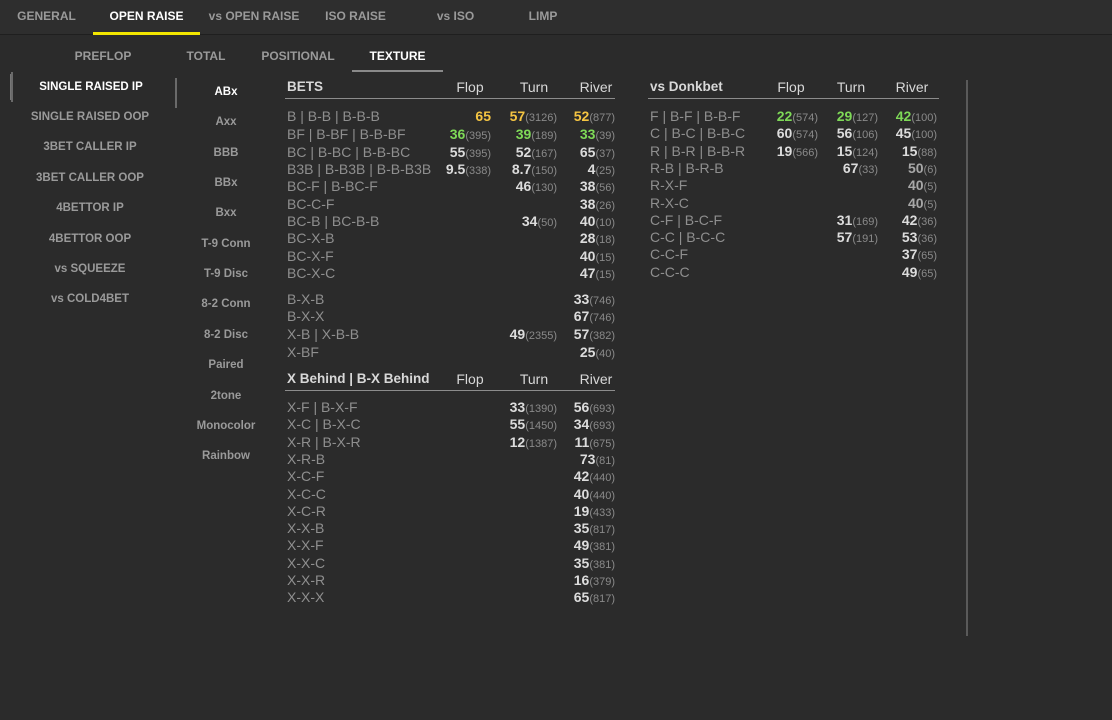  I want to click on texture-item: Axx, so click(226, 122).